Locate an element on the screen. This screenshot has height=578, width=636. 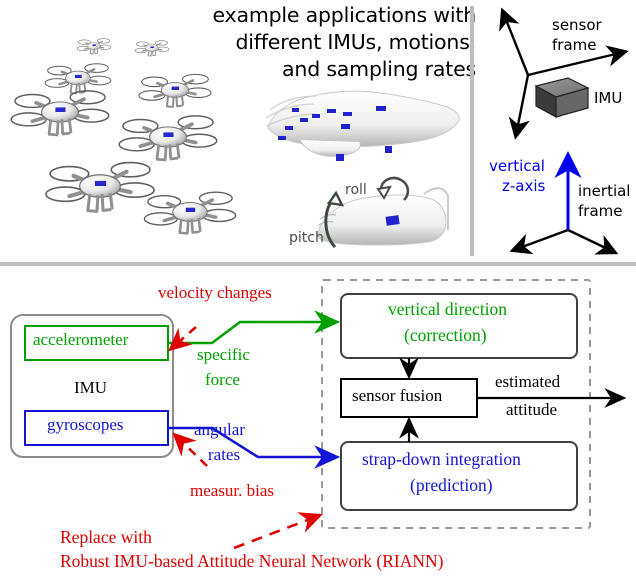
estimated-attitude-label-line-1: estimated is located at coordinates (528, 381).